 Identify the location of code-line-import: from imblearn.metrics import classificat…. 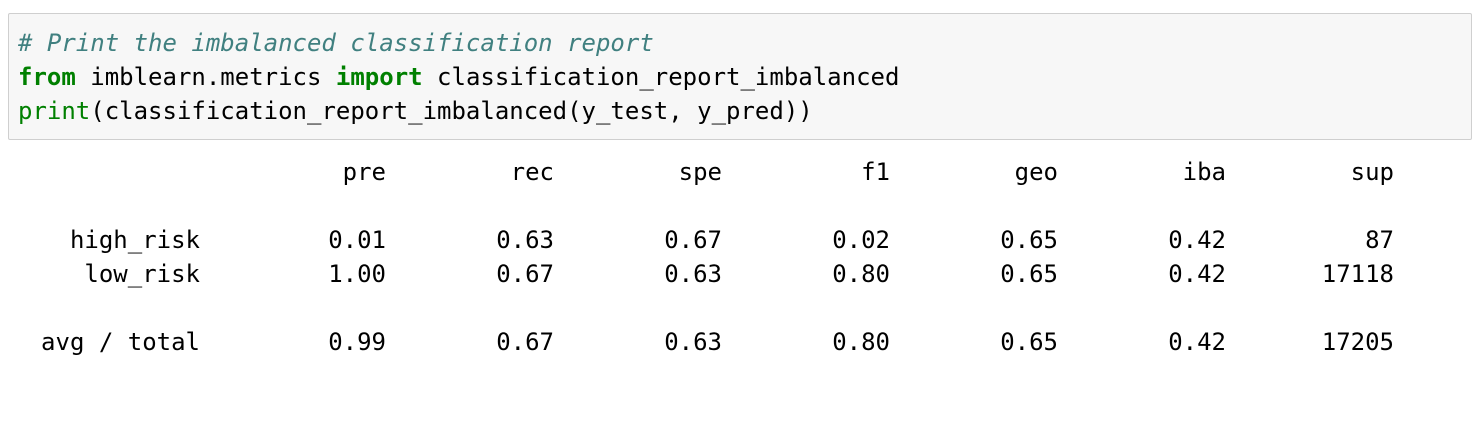
(458, 77).